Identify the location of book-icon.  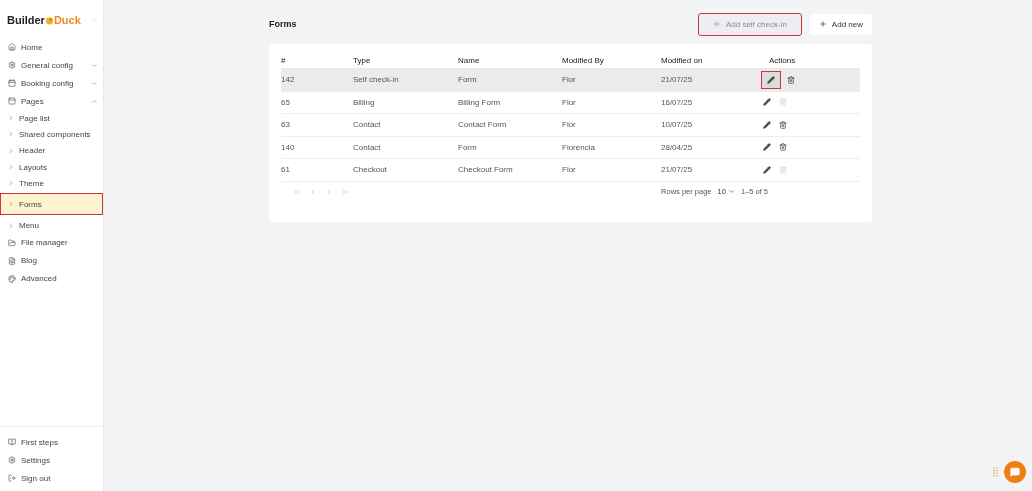
(12, 442).